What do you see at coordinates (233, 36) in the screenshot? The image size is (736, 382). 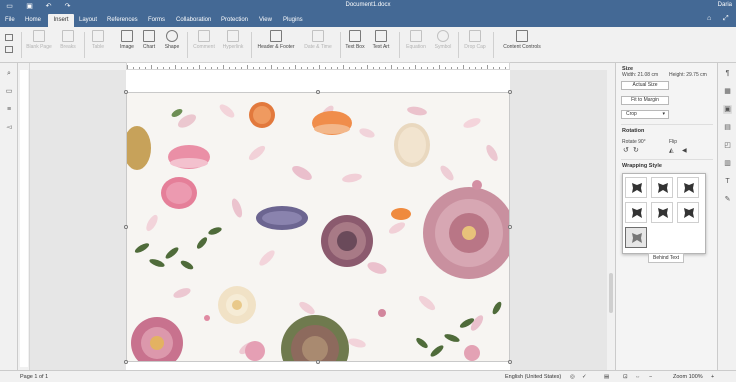 I see `hyperlink-icon` at bounding box center [233, 36].